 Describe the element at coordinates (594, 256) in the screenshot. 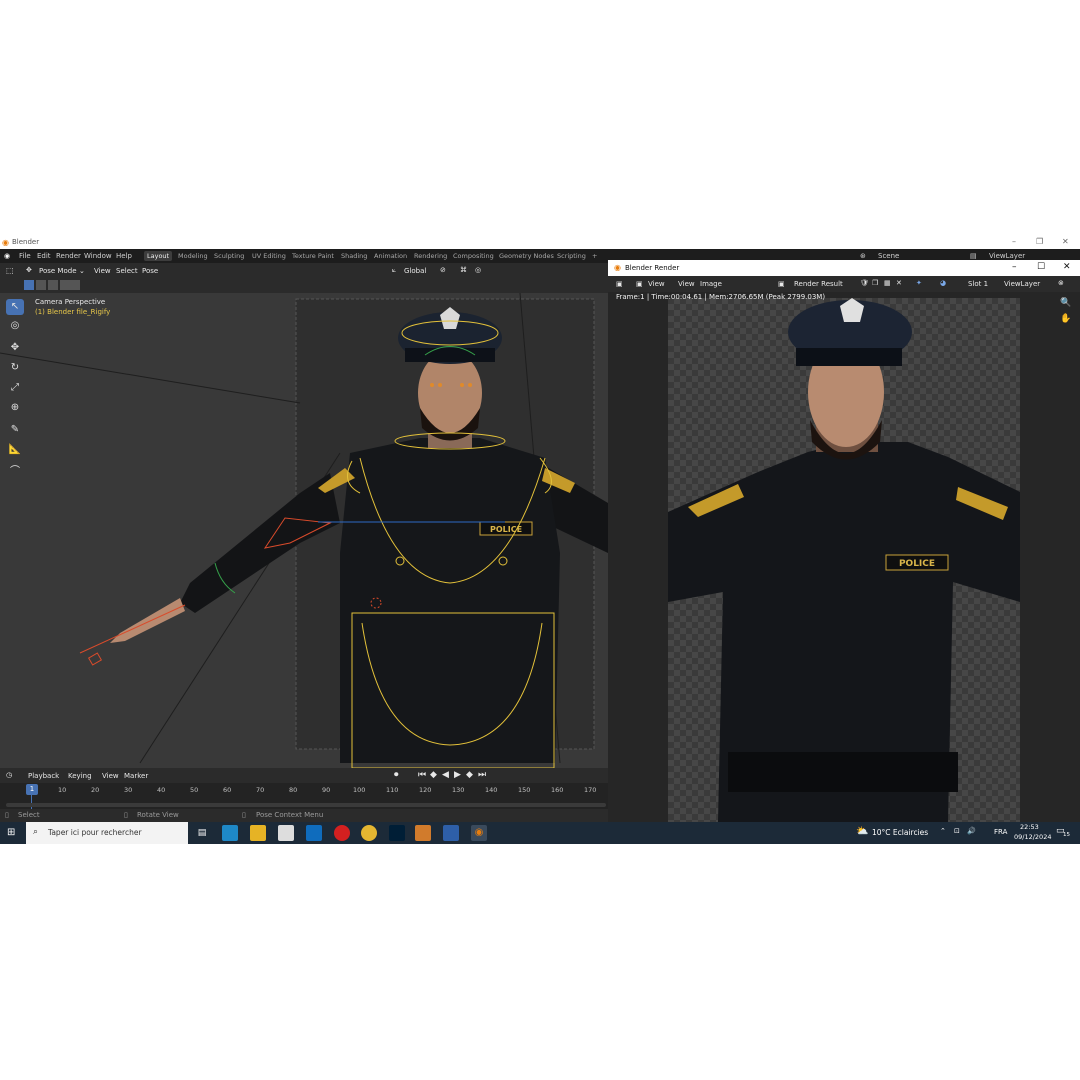

I see `add-workspace-button: +` at that location.